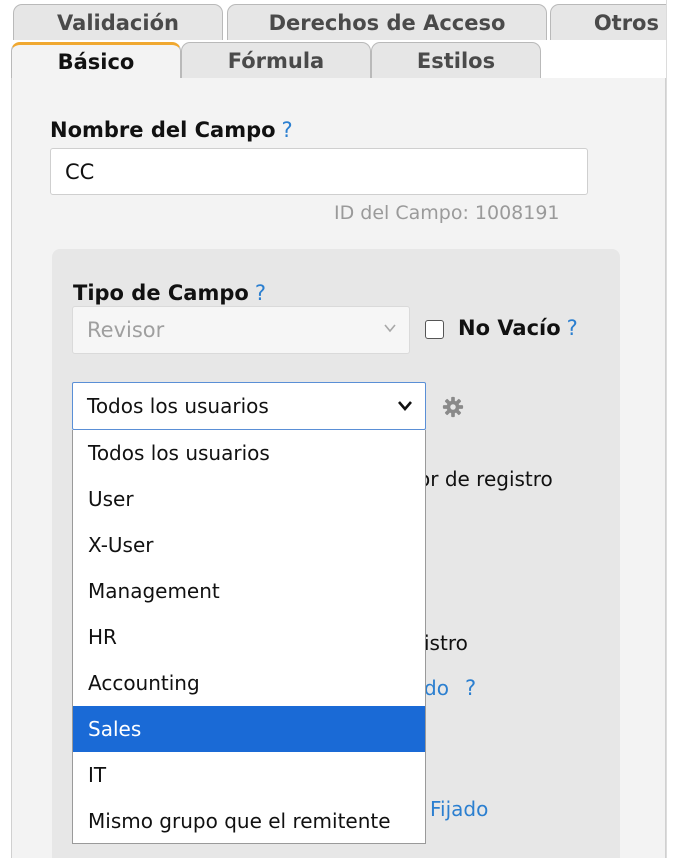  Describe the element at coordinates (249, 683) in the screenshot. I see `dropdown-option: Accounting` at that location.